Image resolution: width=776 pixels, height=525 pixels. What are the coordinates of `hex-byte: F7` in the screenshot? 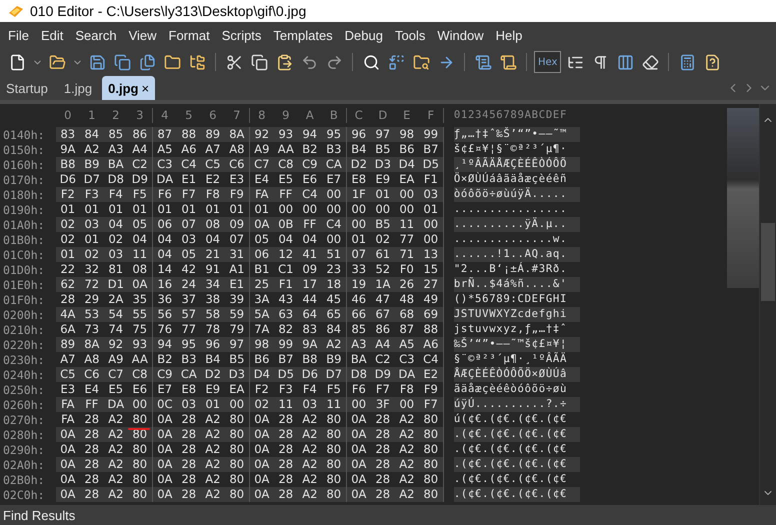 It's located at (382, 389).